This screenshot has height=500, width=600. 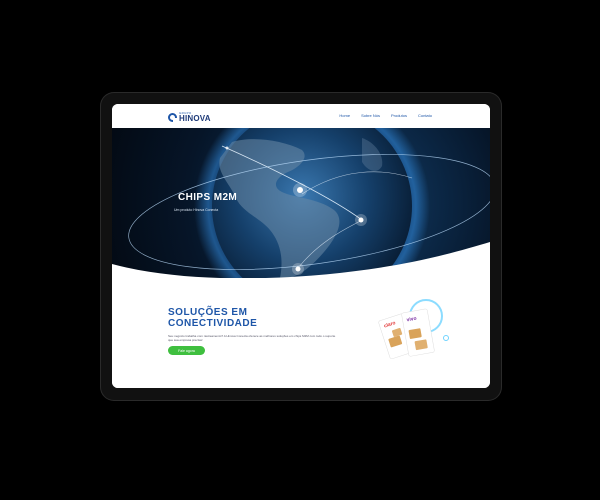 I want to click on sim-chip-icon: claro vivo, so click(x=413, y=329).